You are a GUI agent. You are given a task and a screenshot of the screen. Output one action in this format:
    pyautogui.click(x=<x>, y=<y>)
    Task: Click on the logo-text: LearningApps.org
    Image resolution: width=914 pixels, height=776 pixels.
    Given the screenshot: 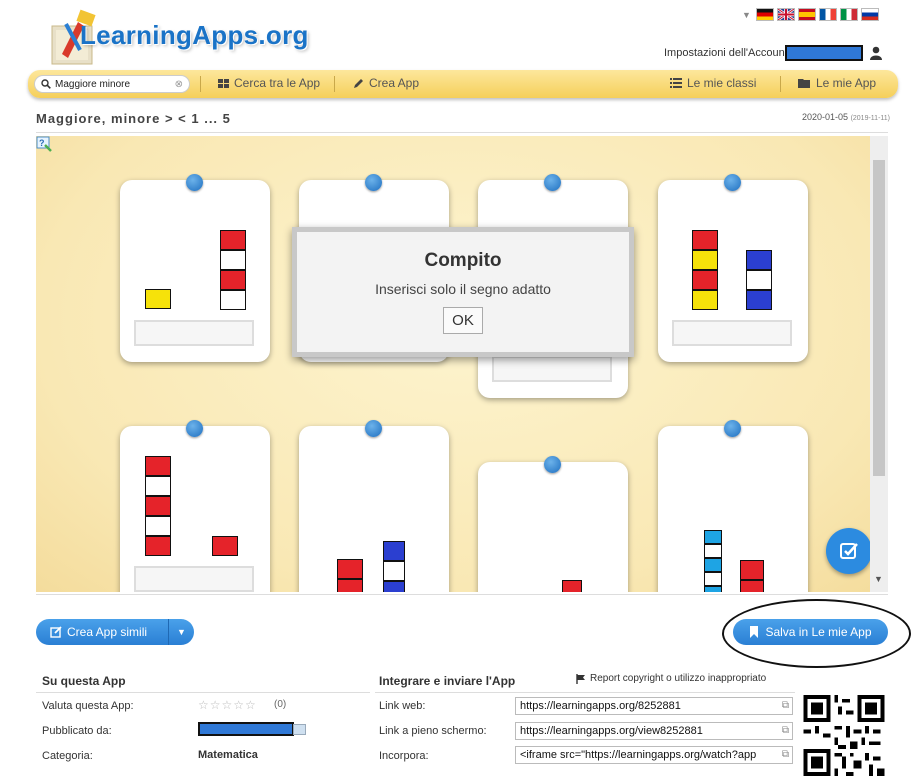 What is the action you would take?
    pyautogui.click(x=194, y=35)
    